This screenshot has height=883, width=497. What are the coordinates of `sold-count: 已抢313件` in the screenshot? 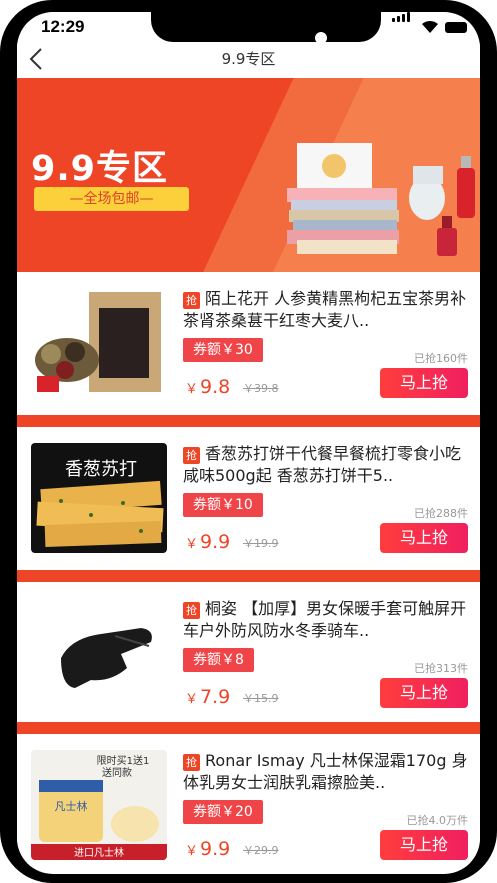 It's located at (441, 668).